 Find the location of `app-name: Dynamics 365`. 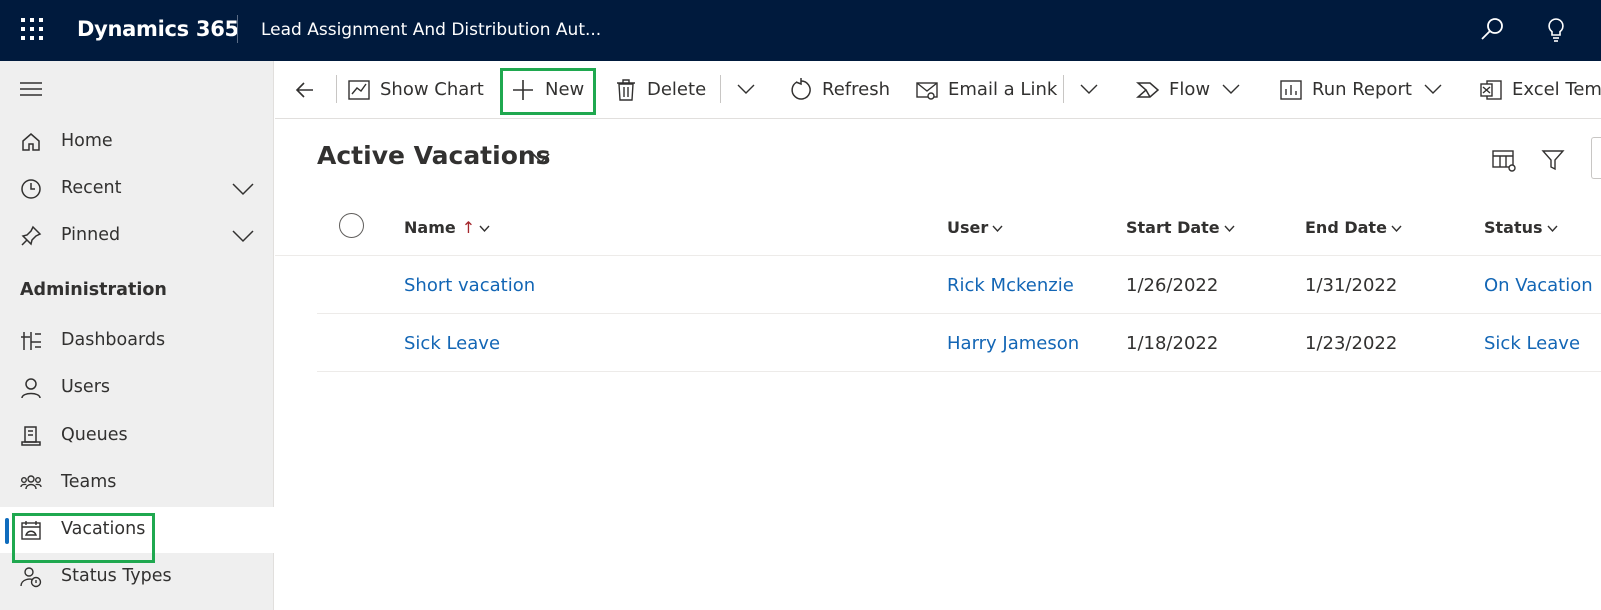

app-name: Dynamics 365 is located at coordinates (158, 29).